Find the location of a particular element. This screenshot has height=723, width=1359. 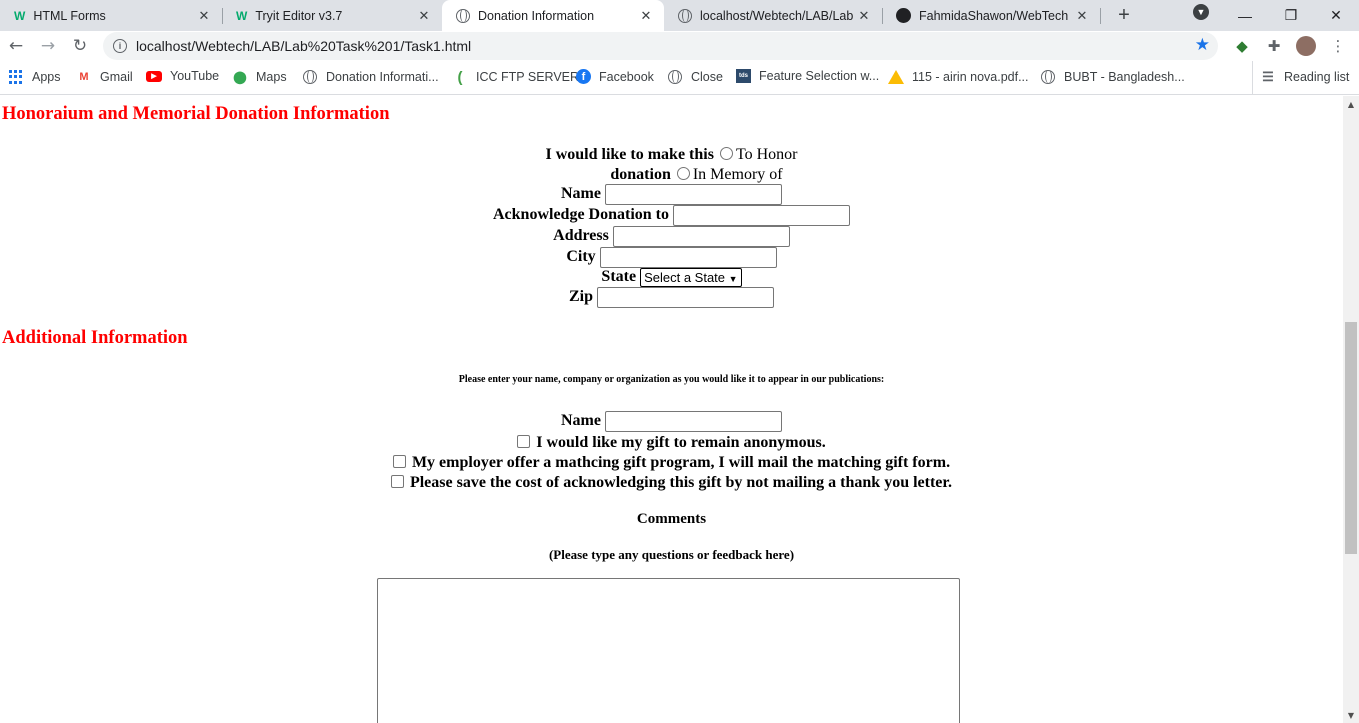

acknowledge-row: Acknowledge Donation to is located at coordinates (671, 215).